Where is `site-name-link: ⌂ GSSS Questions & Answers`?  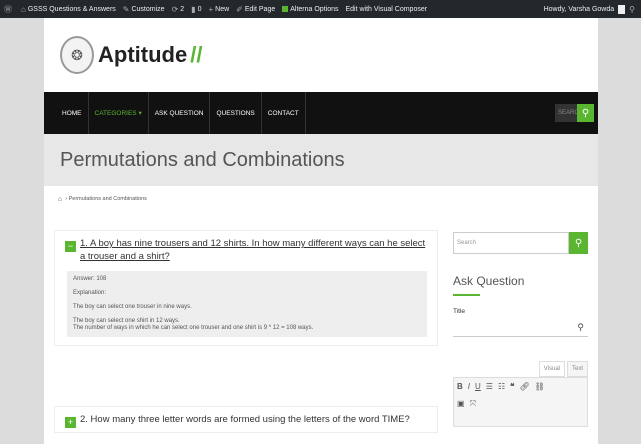 site-name-link: ⌂ GSSS Questions & Answers is located at coordinates (68, 9).